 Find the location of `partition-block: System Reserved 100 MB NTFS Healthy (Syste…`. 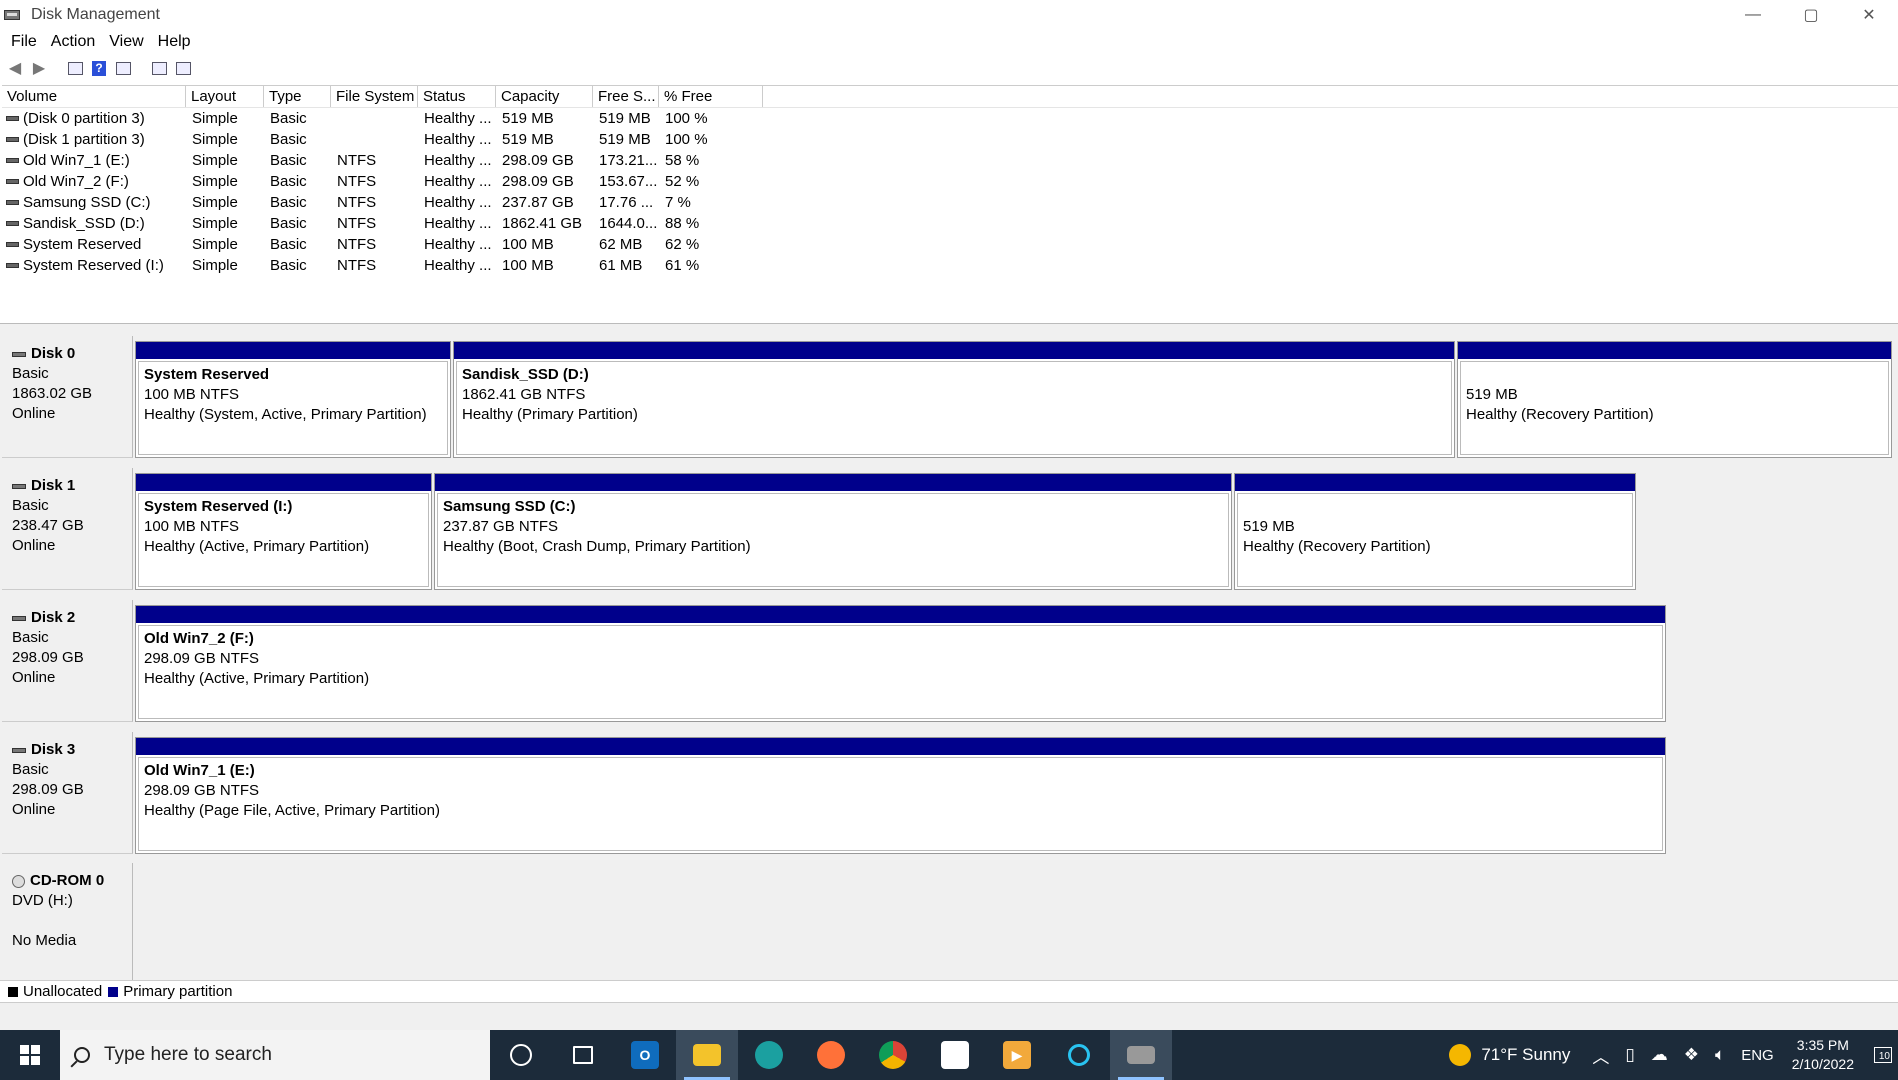

partition-block: System Reserved 100 MB NTFS Healthy (Syste… is located at coordinates (293, 399).